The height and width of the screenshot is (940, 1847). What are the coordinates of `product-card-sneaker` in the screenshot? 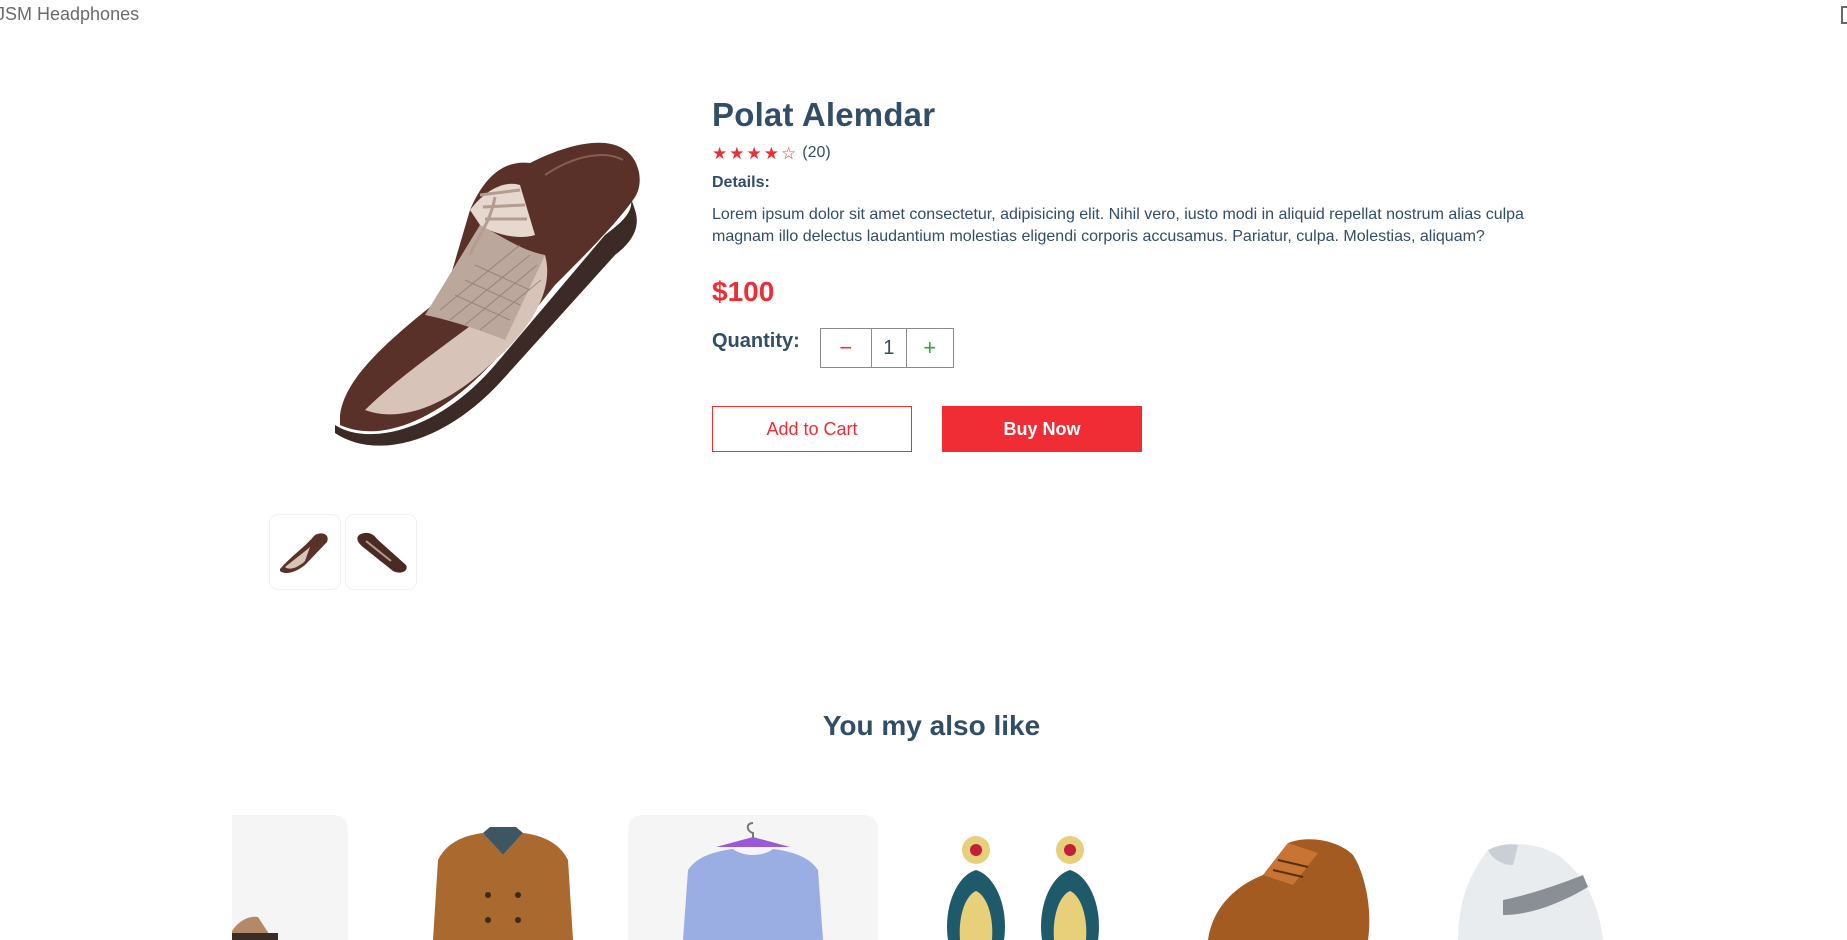 It's located at (1533, 877).